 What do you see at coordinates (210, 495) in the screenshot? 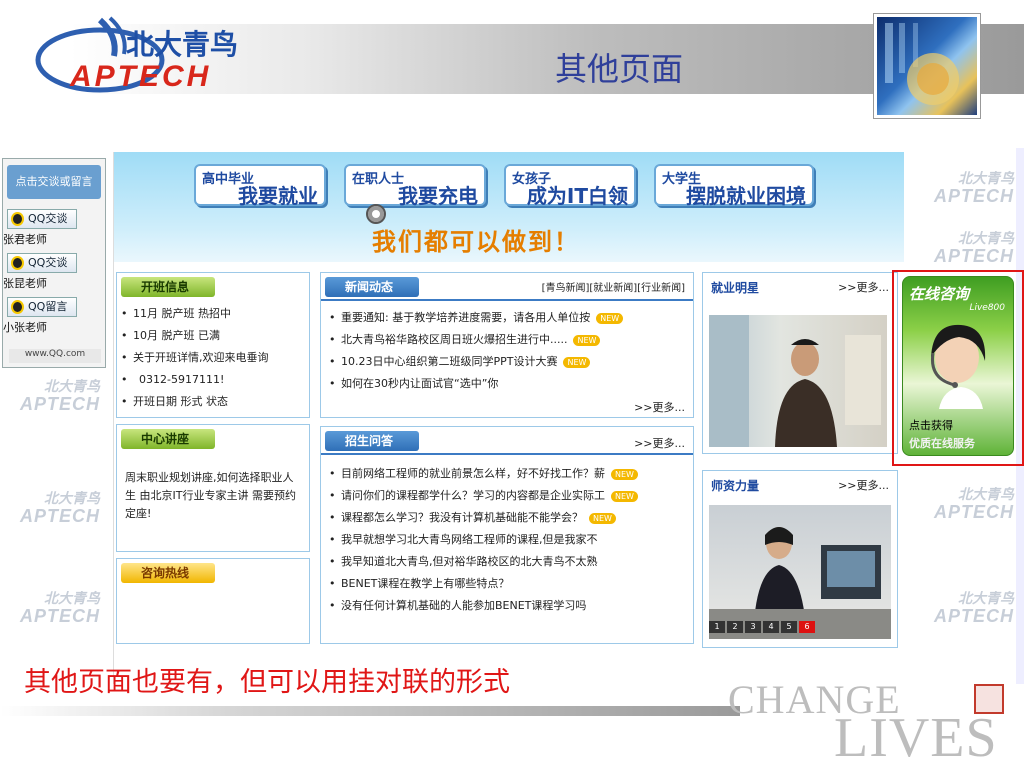
I see `lecture-text: 周末职业规划讲座,如何选择职业人生 由北京IT行业专家主讲 需要预约定座!` at bounding box center [210, 495].